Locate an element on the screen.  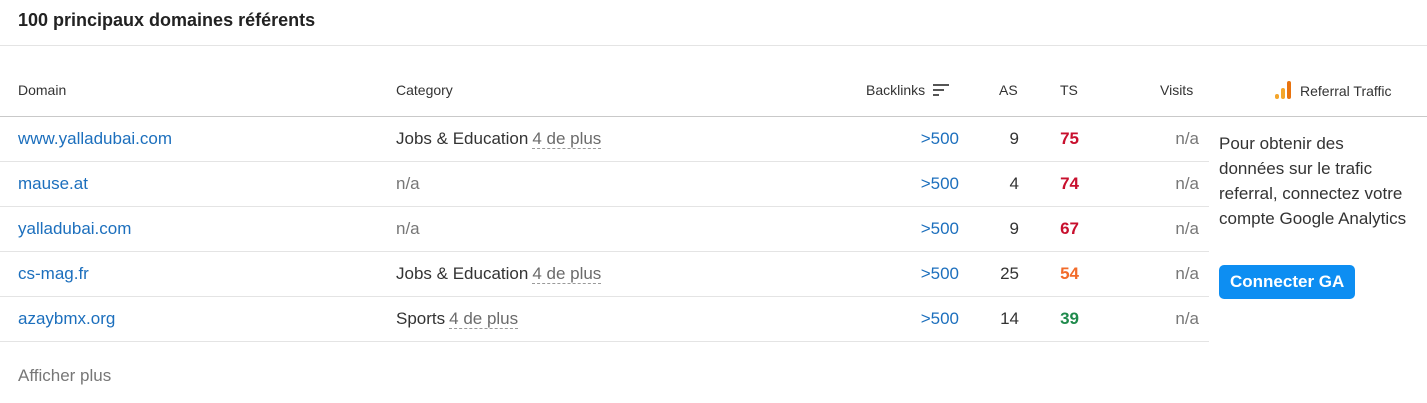
column-header-backlinks-label: Backlinks is located at coordinates (896, 90).